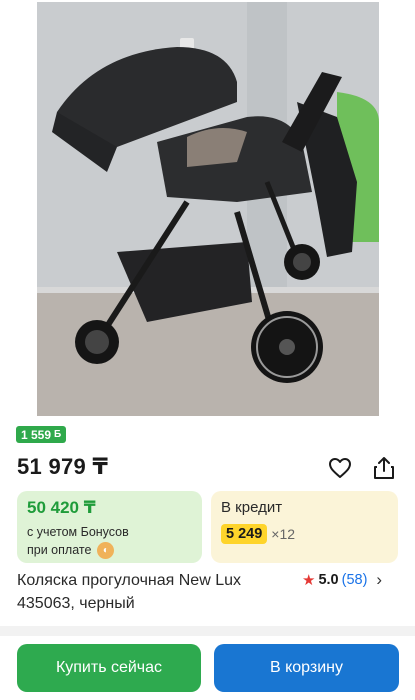 Image resolution: width=415 pixels, height=700 pixels. Describe the element at coordinates (306, 668) in the screenshot. I see `add-to-cart-button: В корзину` at that location.